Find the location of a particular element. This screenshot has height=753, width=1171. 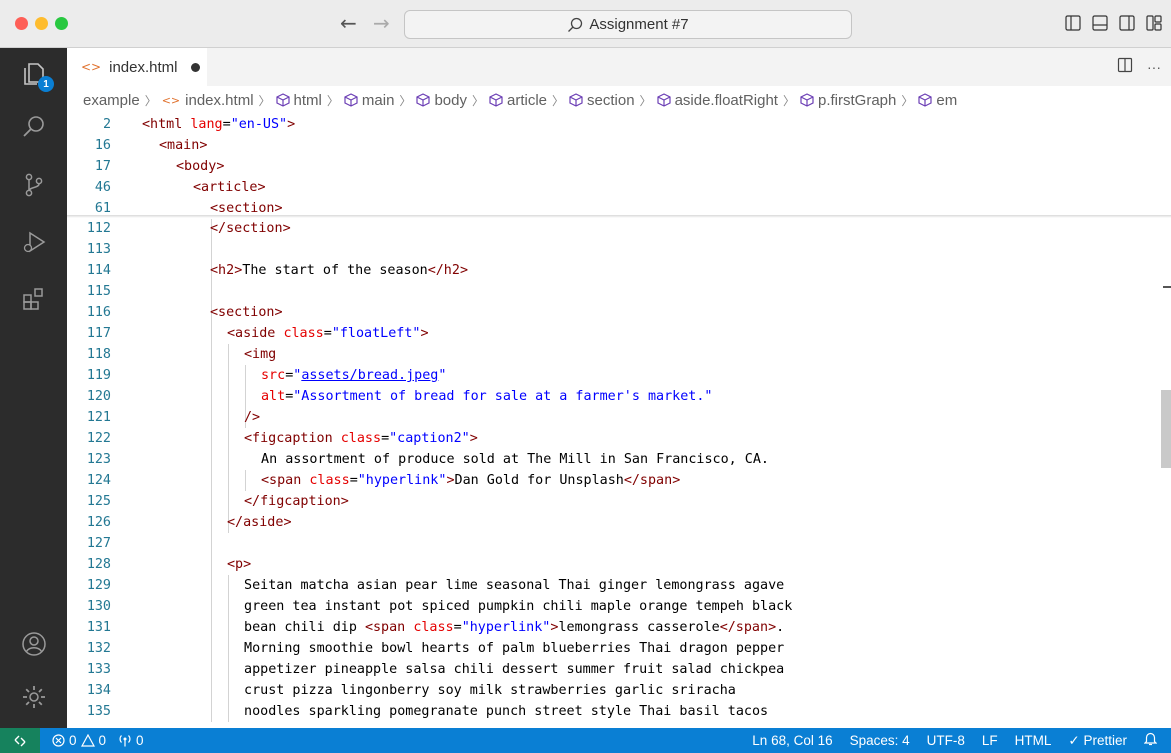

line-number: 115 is located at coordinates (98, 291).